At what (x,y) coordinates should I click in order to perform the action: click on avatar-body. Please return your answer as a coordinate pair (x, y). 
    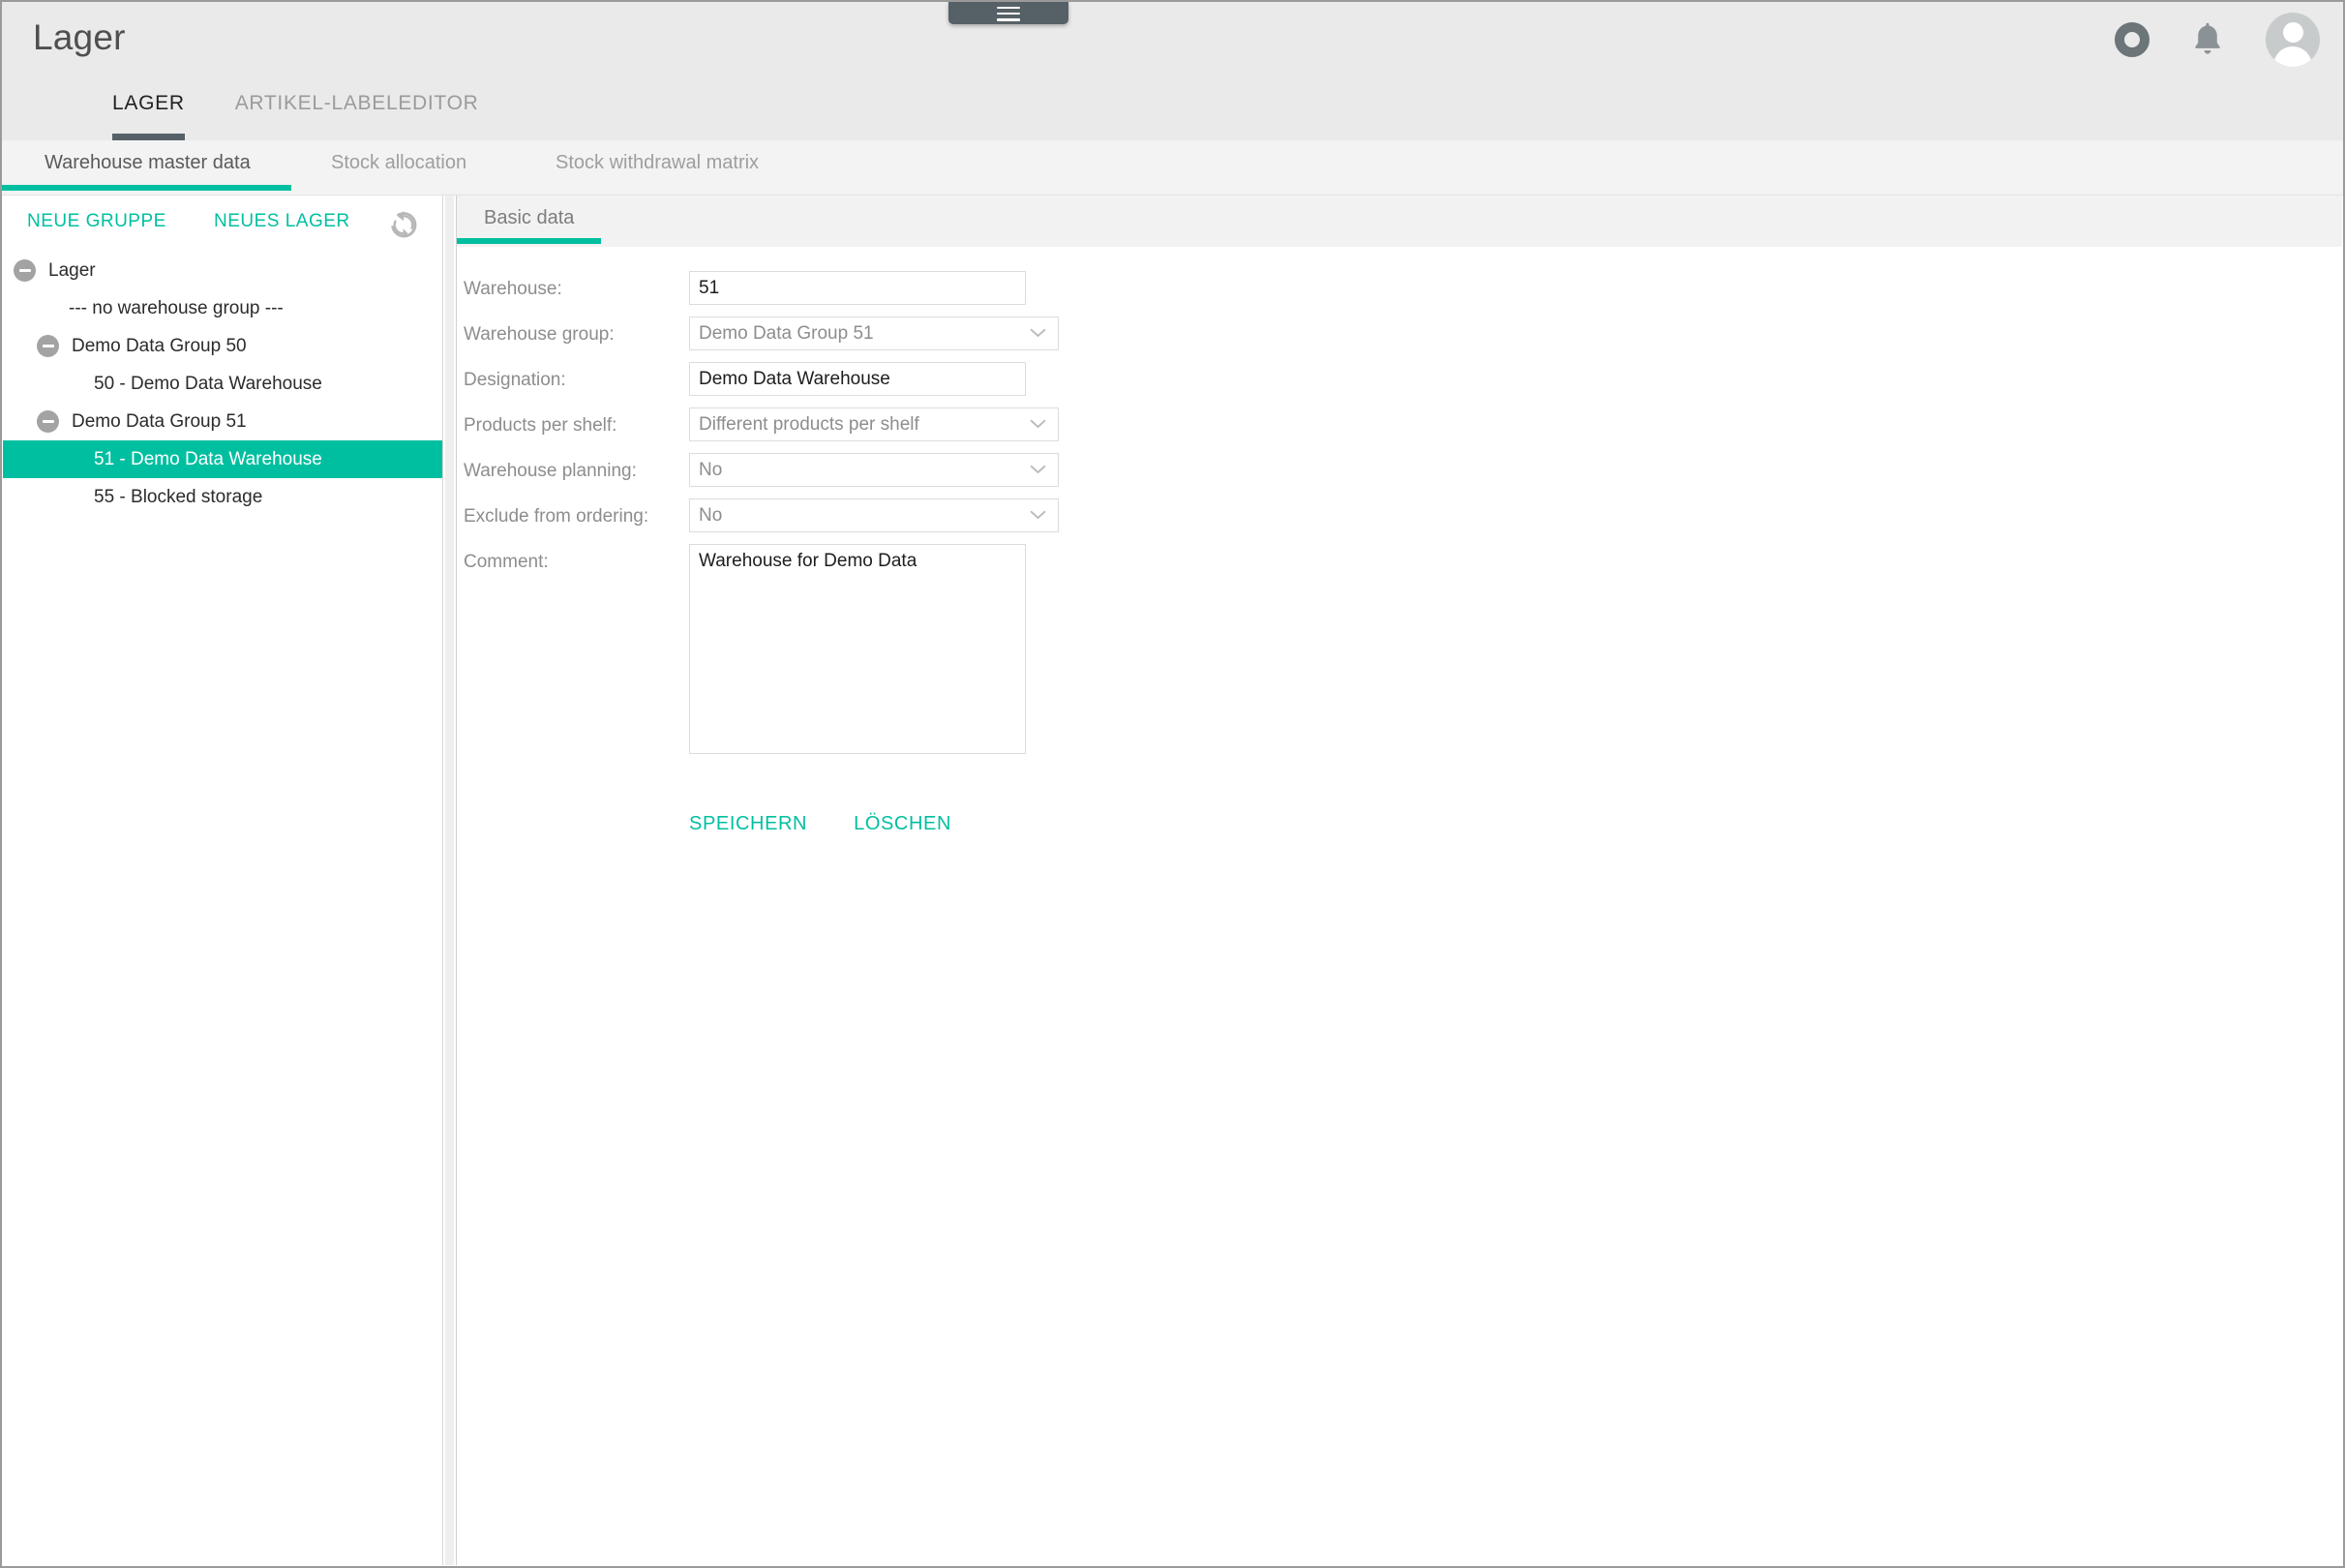
    Looking at the image, I should click on (2292, 56).